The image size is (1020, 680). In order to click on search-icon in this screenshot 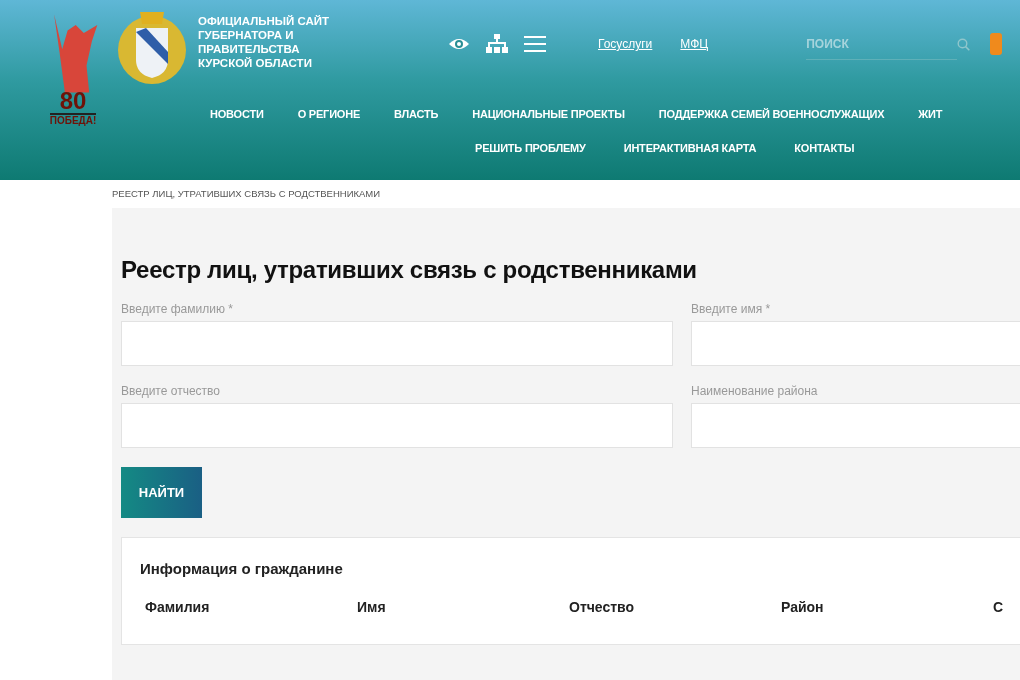, I will do `click(964, 44)`.